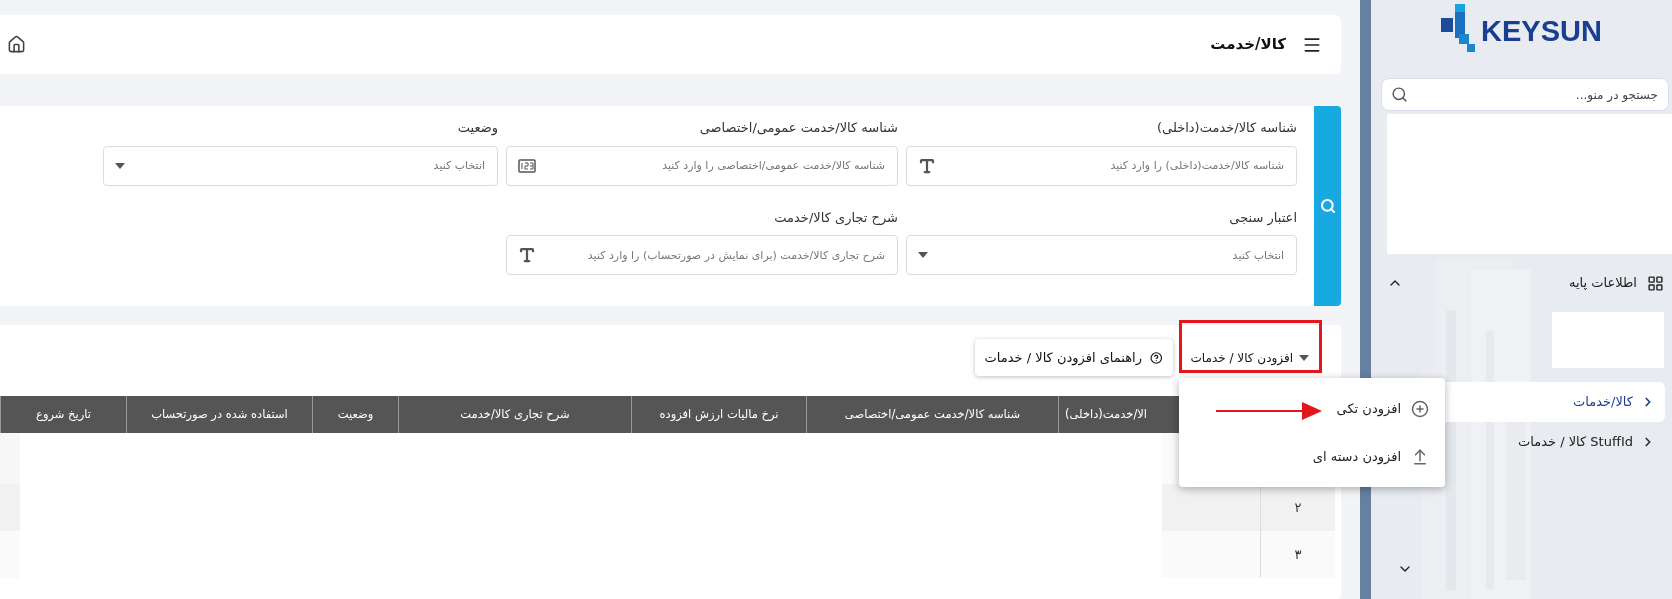  I want to click on section-title: اطلاعات پایه, so click(1603, 283).